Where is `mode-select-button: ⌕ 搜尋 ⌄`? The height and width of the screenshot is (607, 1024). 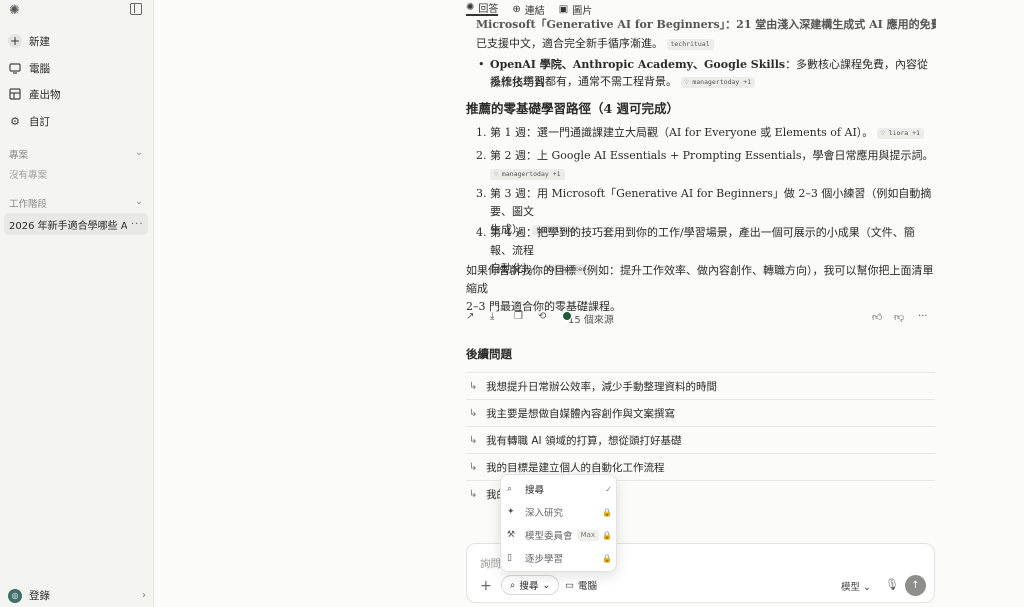
mode-select-button: ⌕ 搜尋 ⌄ is located at coordinates (530, 585).